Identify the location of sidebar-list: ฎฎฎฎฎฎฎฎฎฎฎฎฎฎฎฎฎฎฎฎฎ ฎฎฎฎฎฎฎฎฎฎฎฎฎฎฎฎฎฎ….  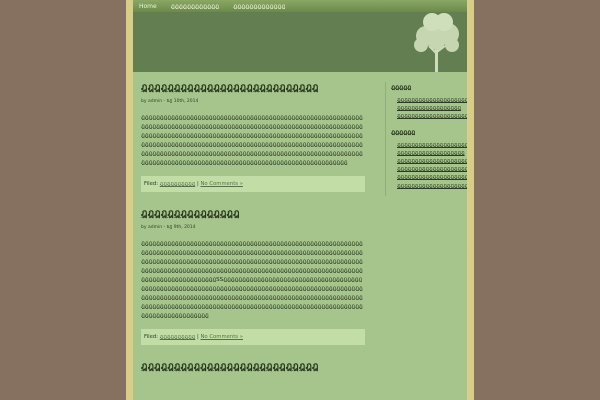
(429, 165).